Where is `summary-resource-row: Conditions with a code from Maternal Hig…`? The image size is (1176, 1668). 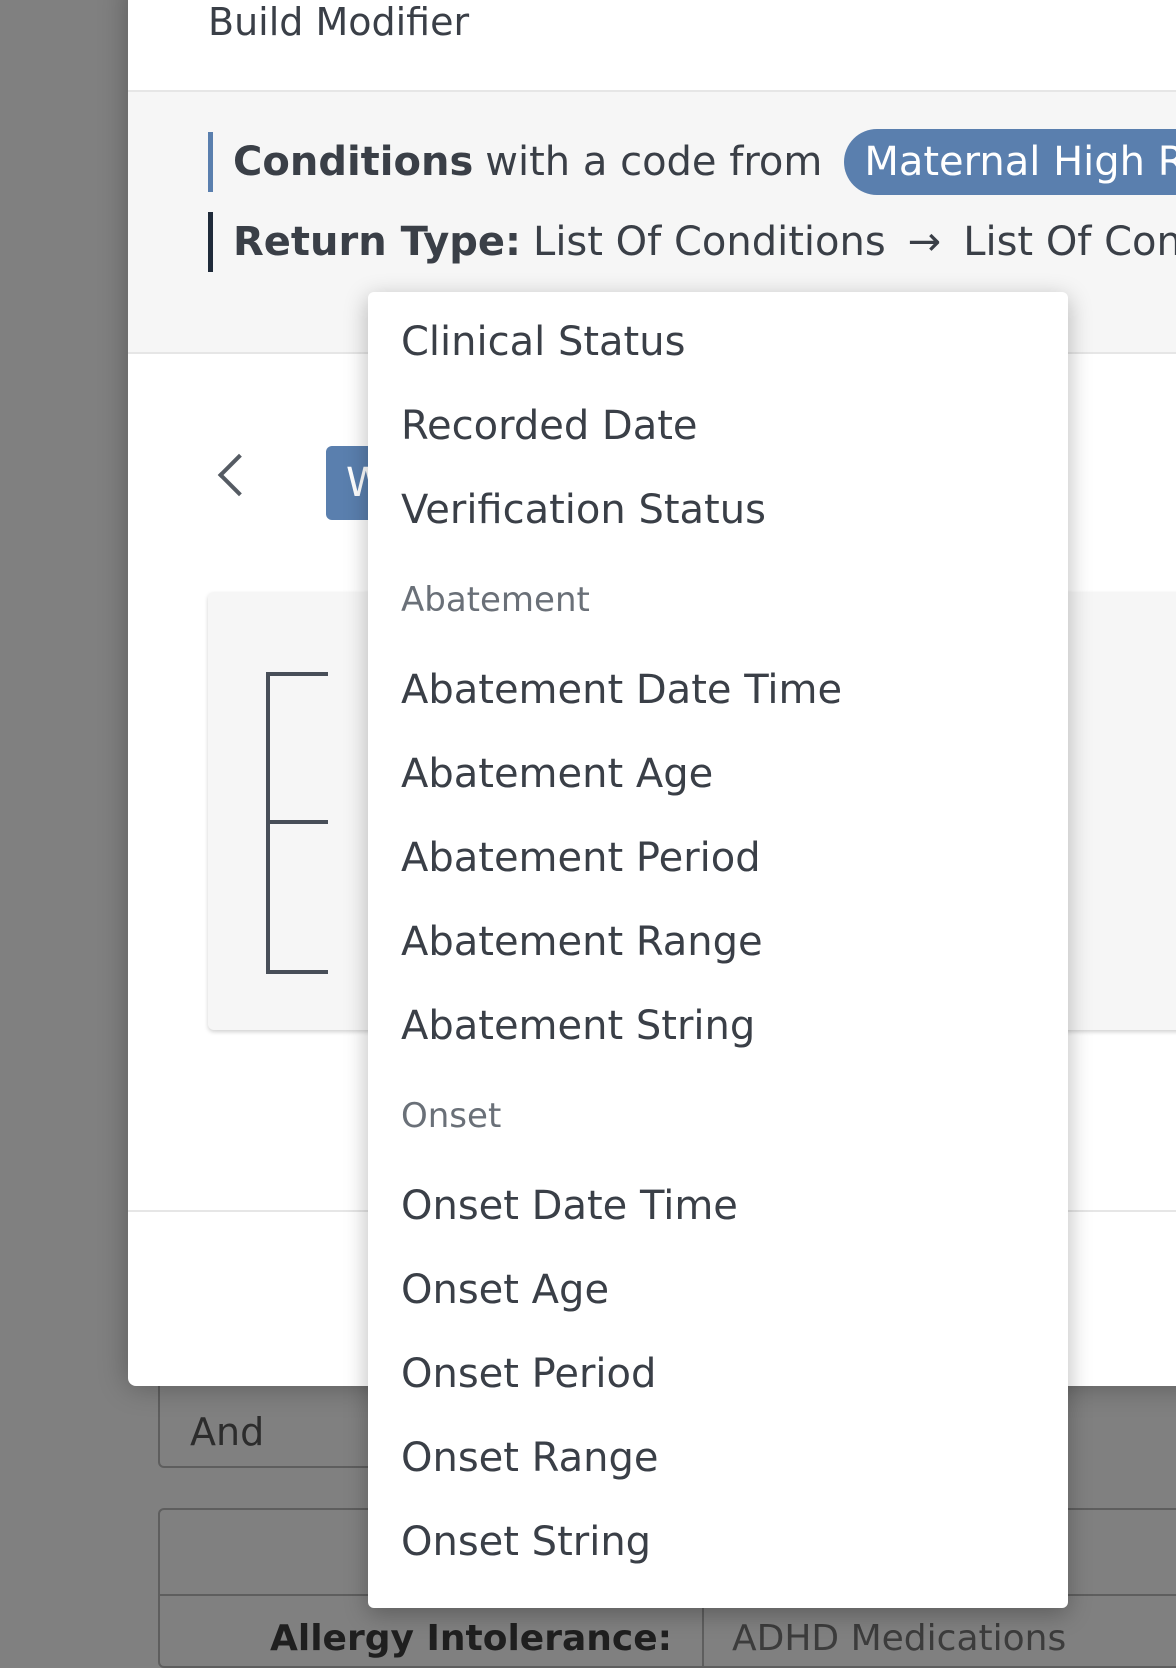 summary-resource-row: Conditions with a code from Maternal Hig… is located at coordinates (692, 162).